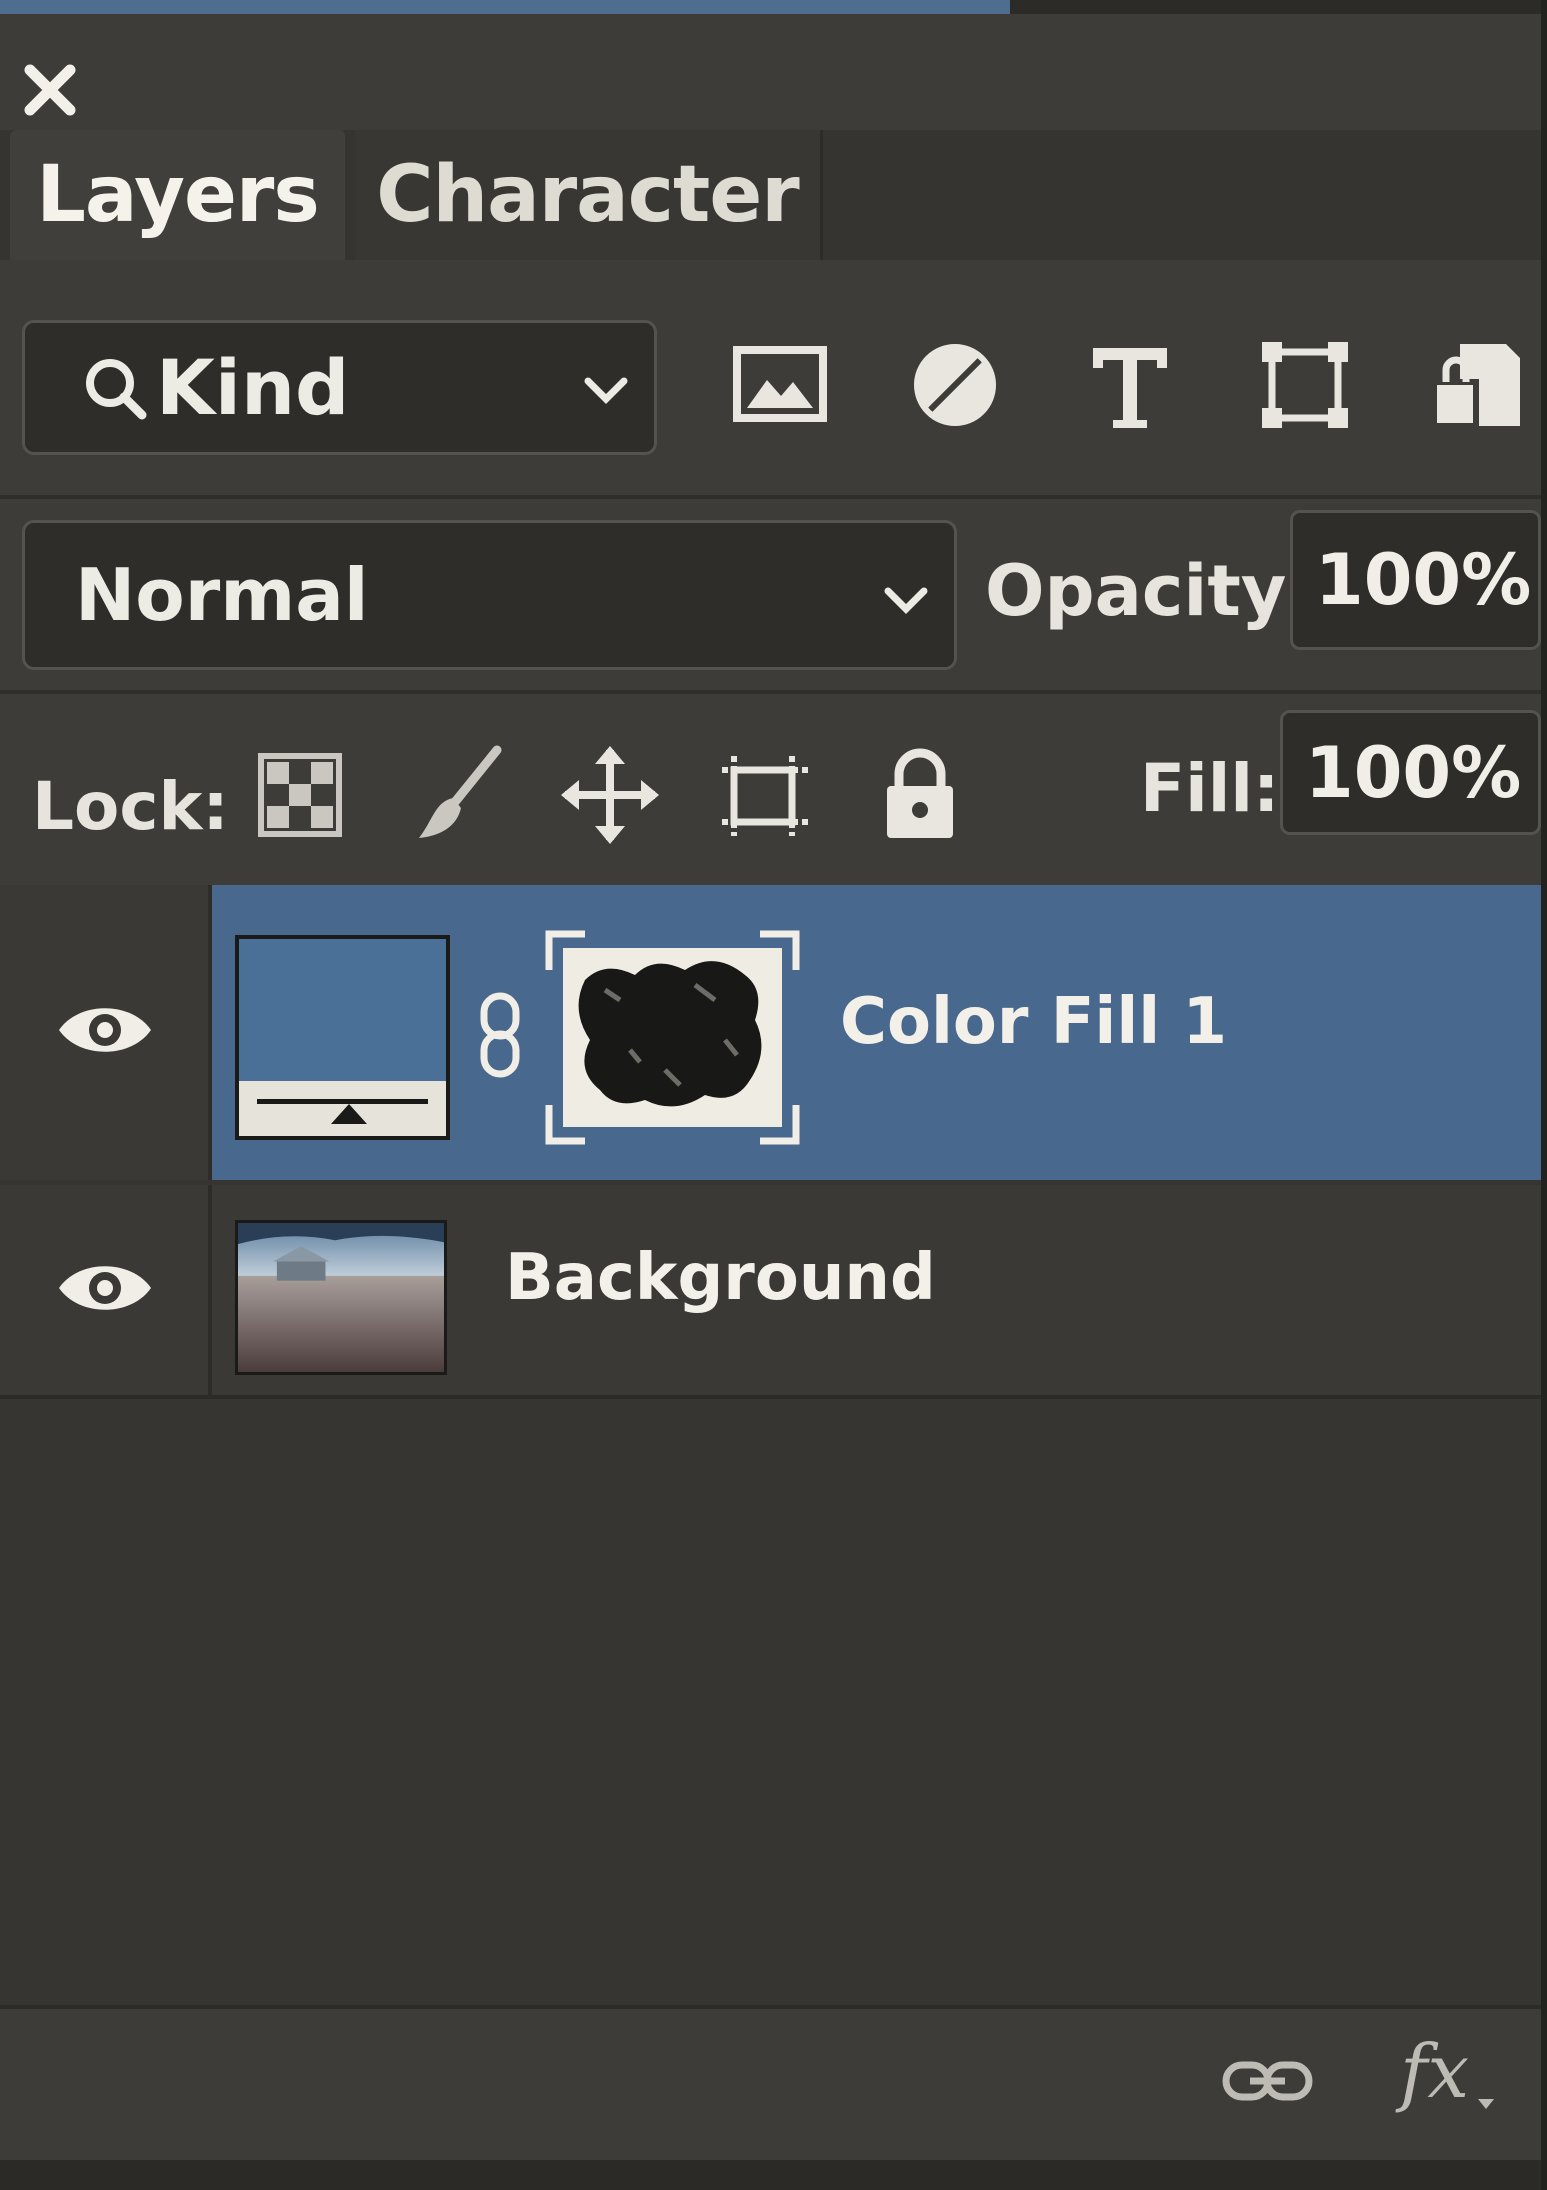 The height and width of the screenshot is (2190, 1547). Describe the element at coordinates (1544, 1095) in the screenshot. I see `panel-right-edge` at that location.